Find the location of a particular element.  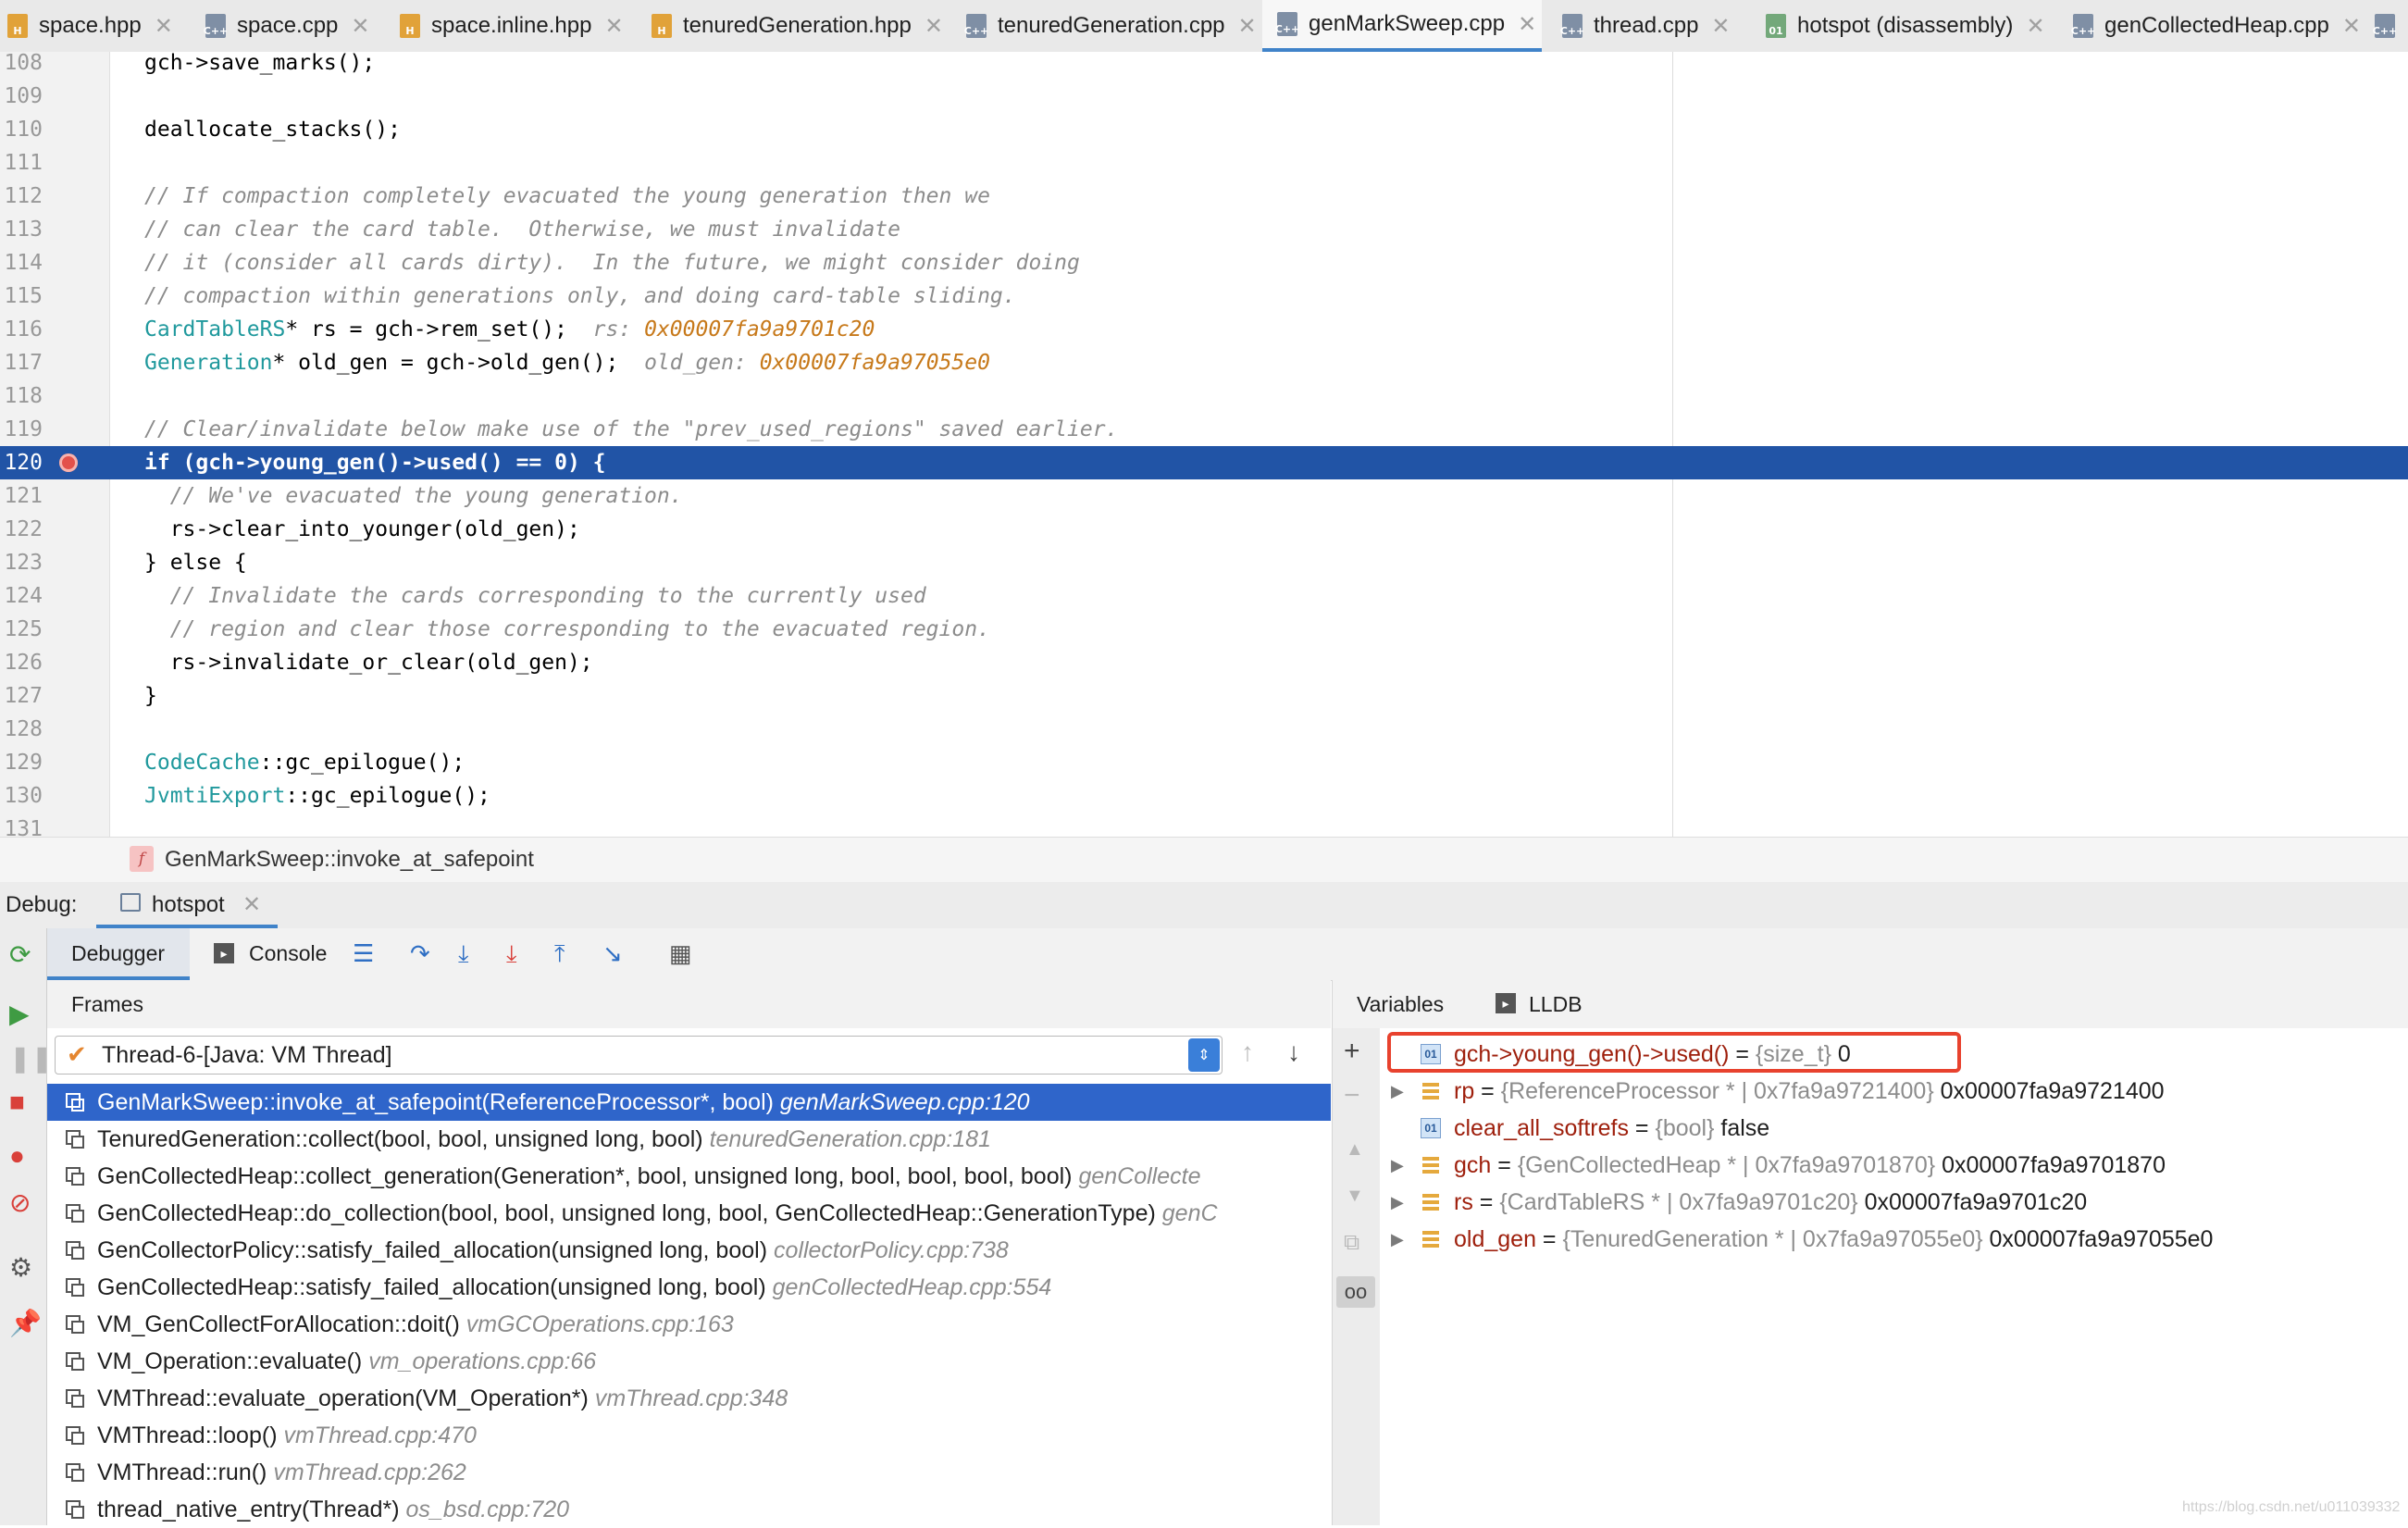

code-line: 126 rs->invalidate_or_clear(old_gen); is located at coordinates (1204, 662).